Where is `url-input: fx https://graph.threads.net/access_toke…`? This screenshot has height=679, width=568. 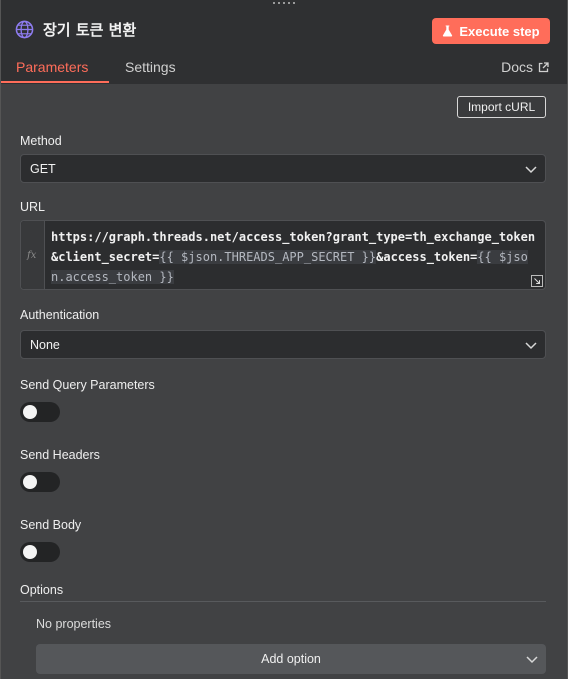
url-input: fx https://graph.threads.net/access_toke… is located at coordinates (283, 255).